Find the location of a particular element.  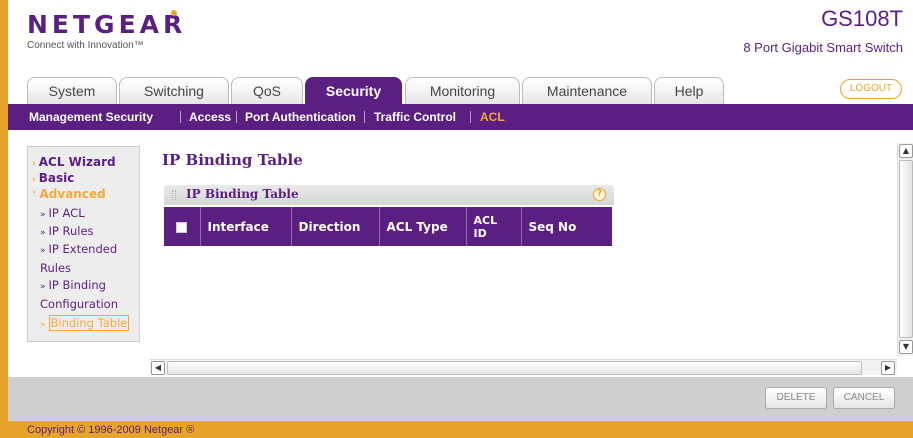

nav-binding-table-label: Binding Table is located at coordinates (89, 323).